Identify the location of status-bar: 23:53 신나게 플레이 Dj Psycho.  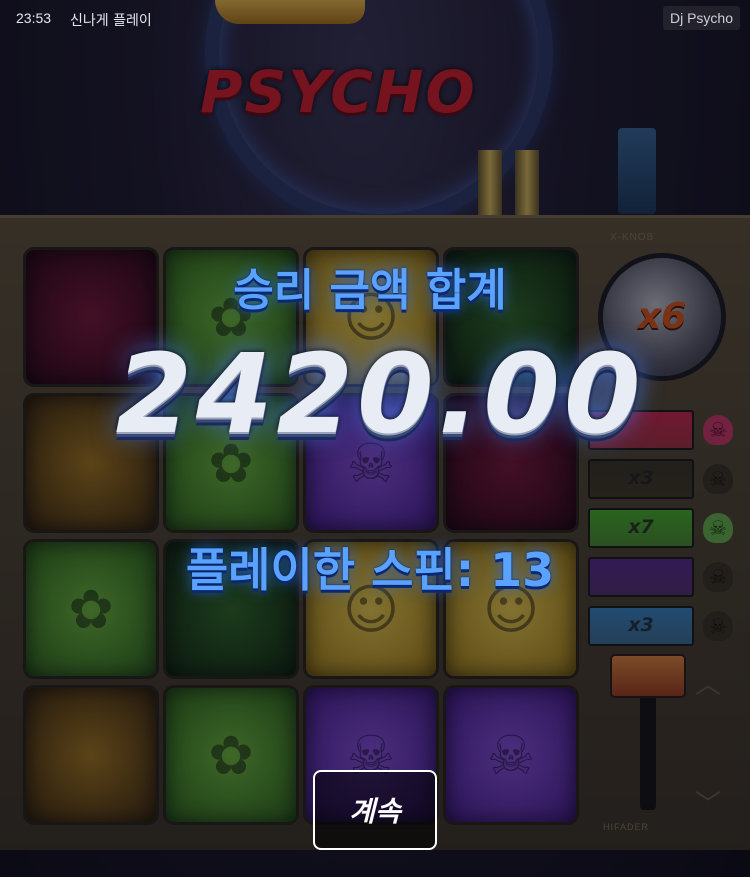
(375, 19).